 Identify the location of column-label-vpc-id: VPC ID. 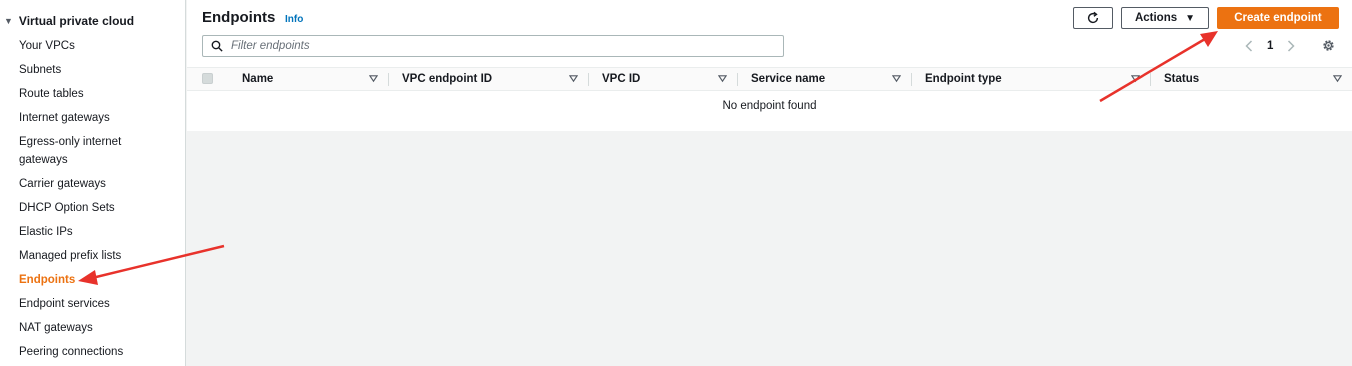
(621, 79).